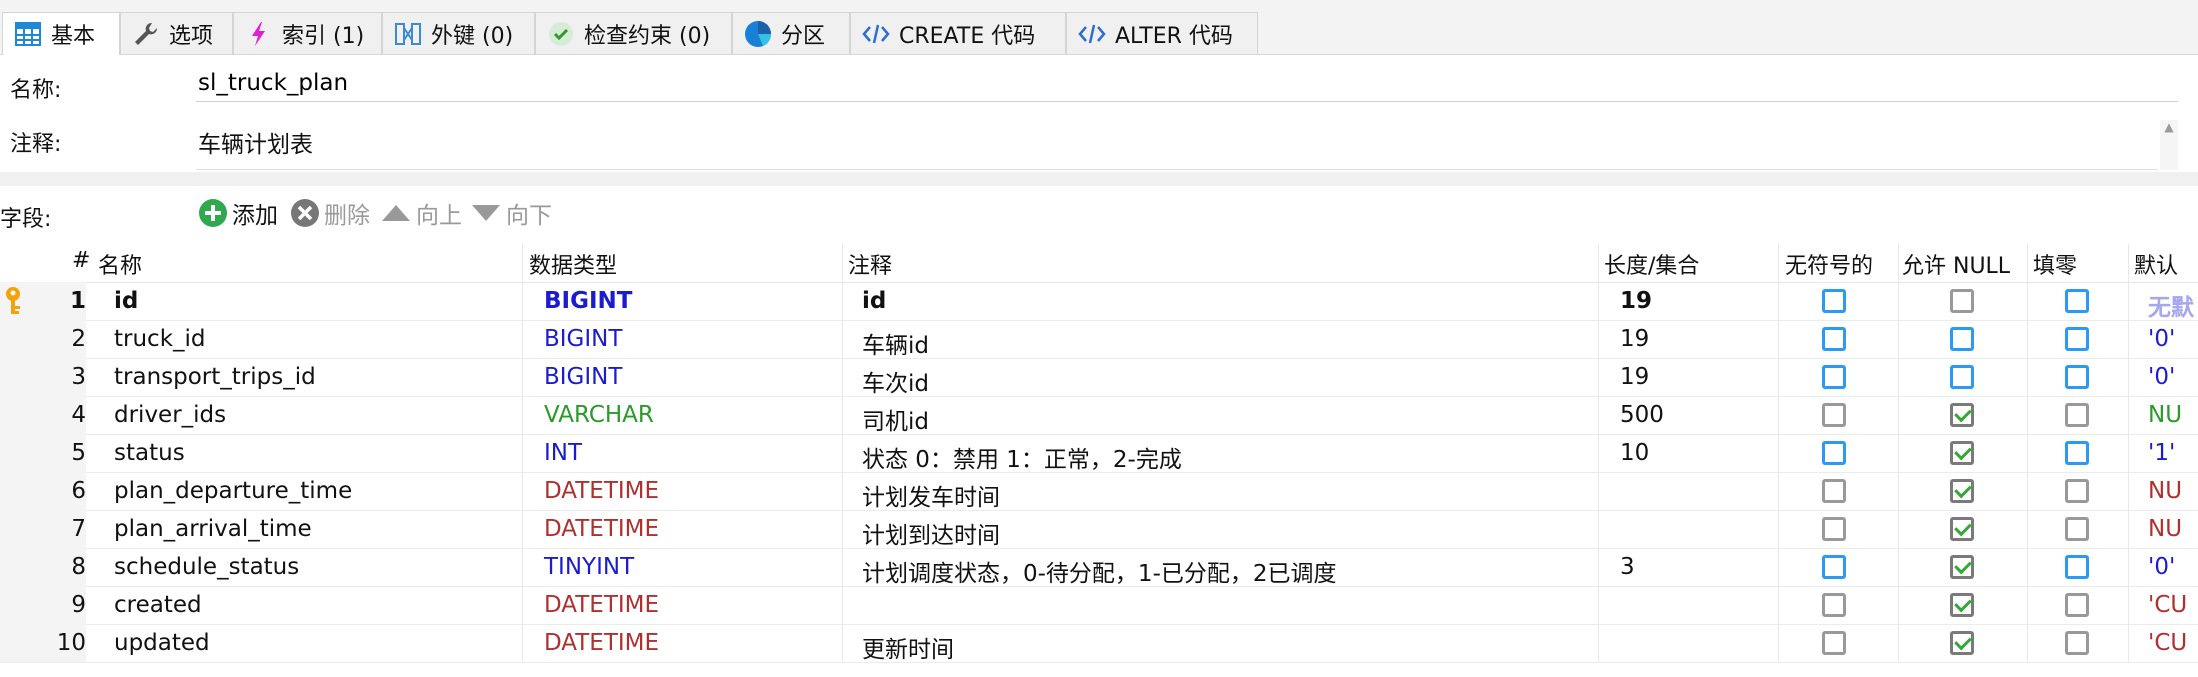  I want to click on field-comment-cell: 司机id, so click(895, 419).